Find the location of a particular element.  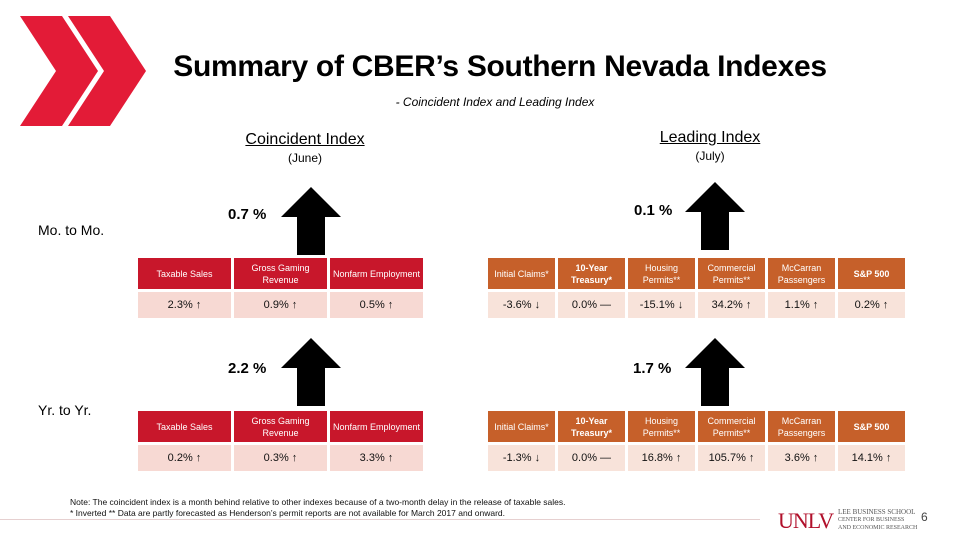

table-cell: 0.3% ↑ is located at coordinates (280, 458).